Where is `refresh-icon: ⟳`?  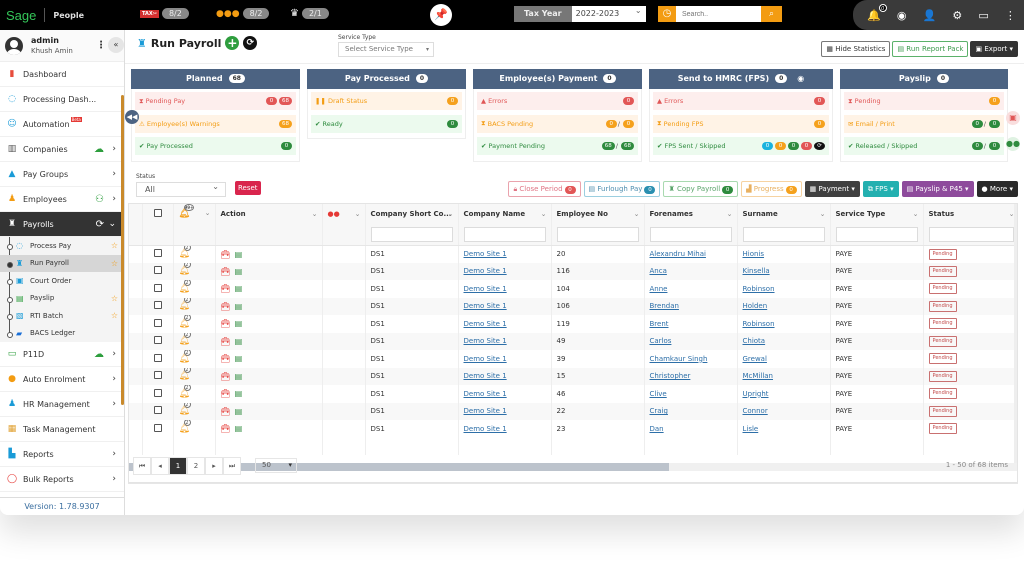 refresh-icon: ⟳ is located at coordinates (250, 43).